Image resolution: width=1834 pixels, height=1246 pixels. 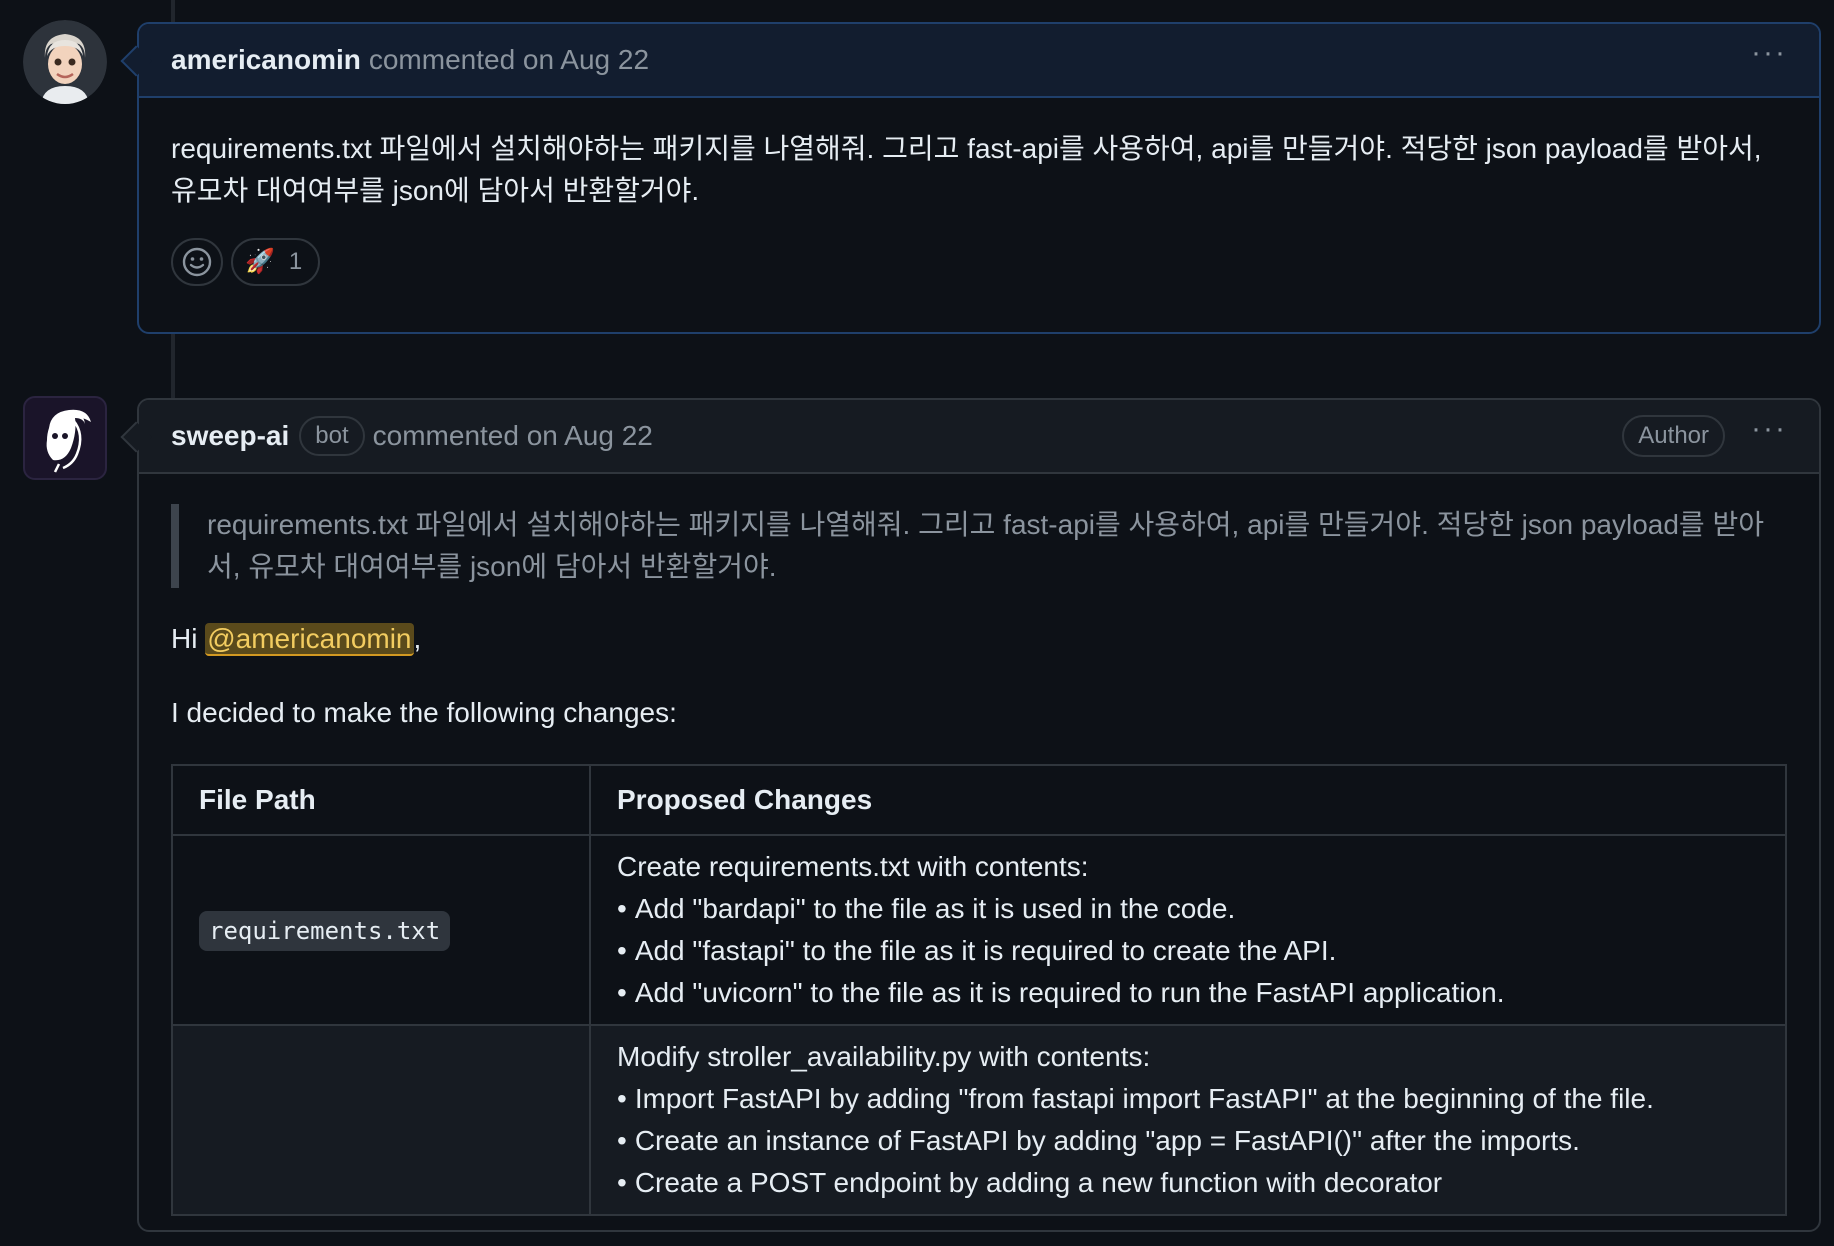 I want to click on greeting-prefix: Hi, so click(x=188, y=638).